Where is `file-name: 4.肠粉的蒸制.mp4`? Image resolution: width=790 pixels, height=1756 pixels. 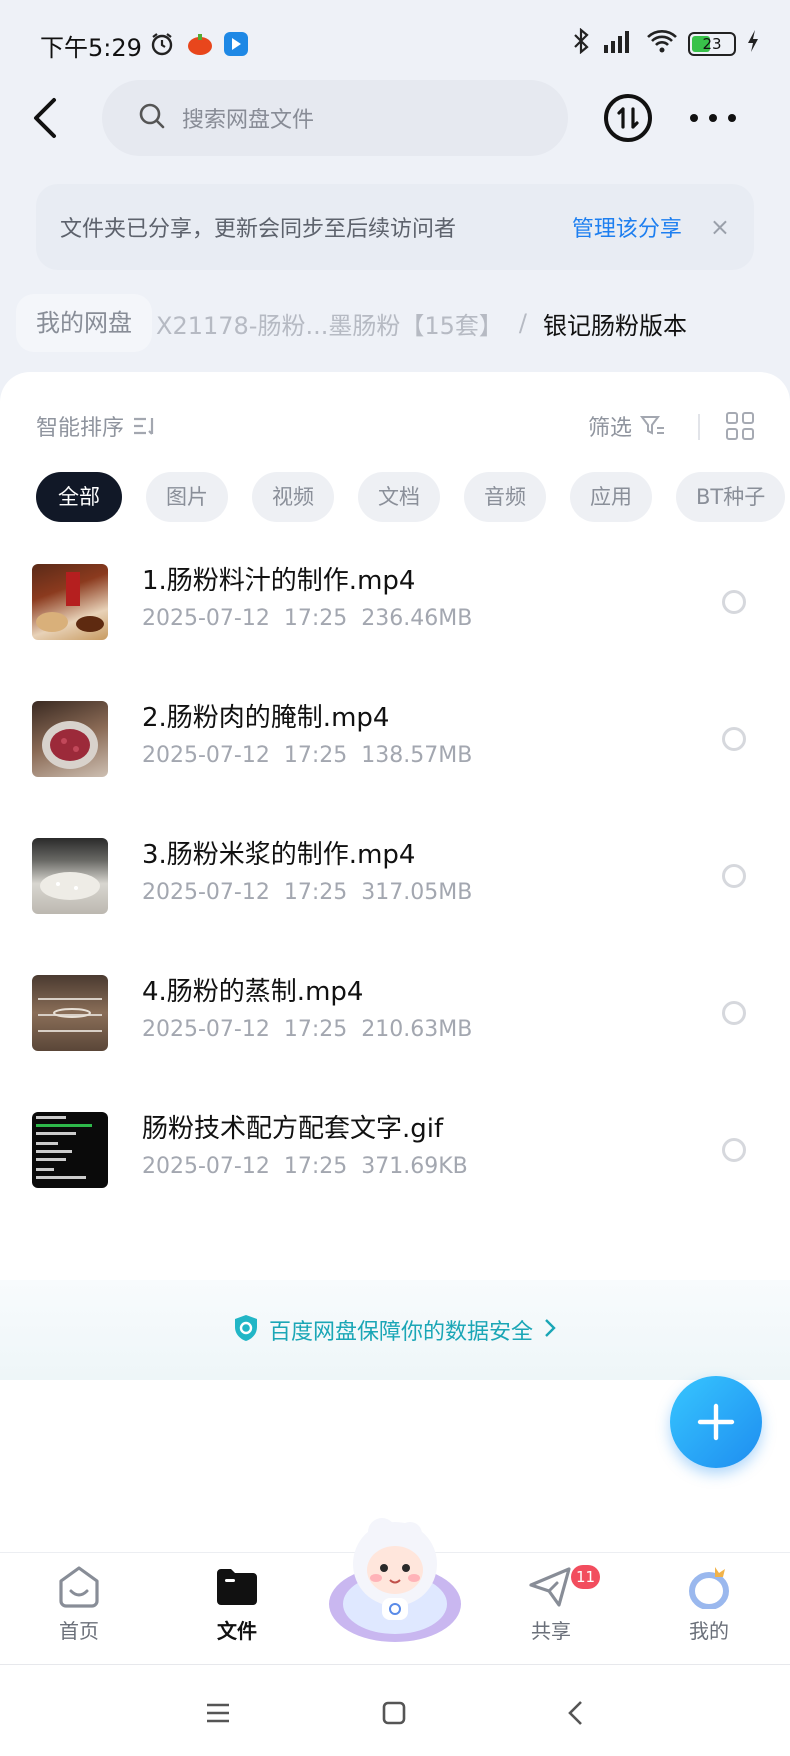
file-name: 4.肠粉的蒸制.mp4 is located at coordinates (253, 992).